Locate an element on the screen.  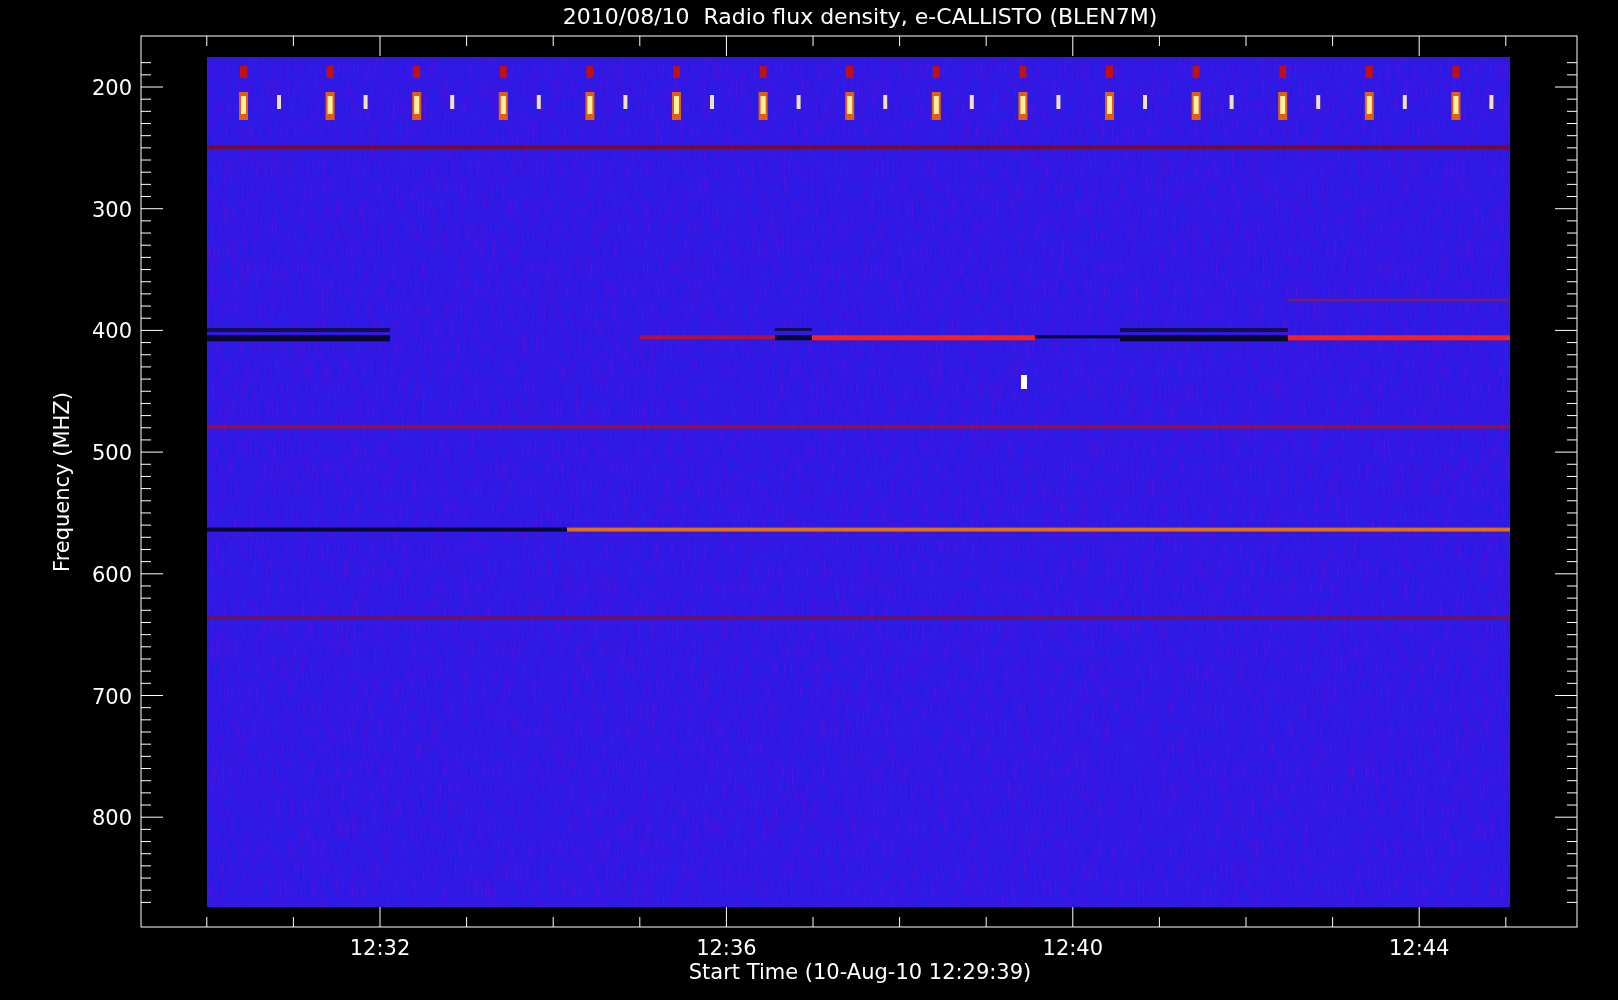
y-tick-label: 700 is located at coordinates (111, 696).